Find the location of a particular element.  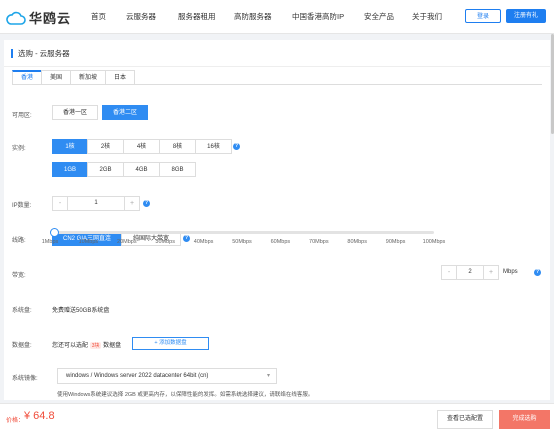

nav-about: 关于我们 is located at coordinates (427, 16).